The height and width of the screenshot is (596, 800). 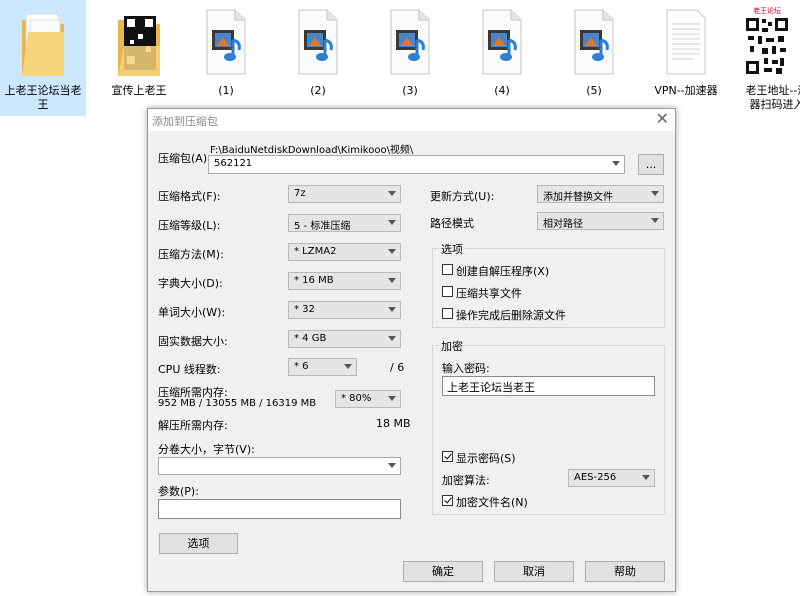 I want to click on file-label: (4), so click(x=502, y=90).